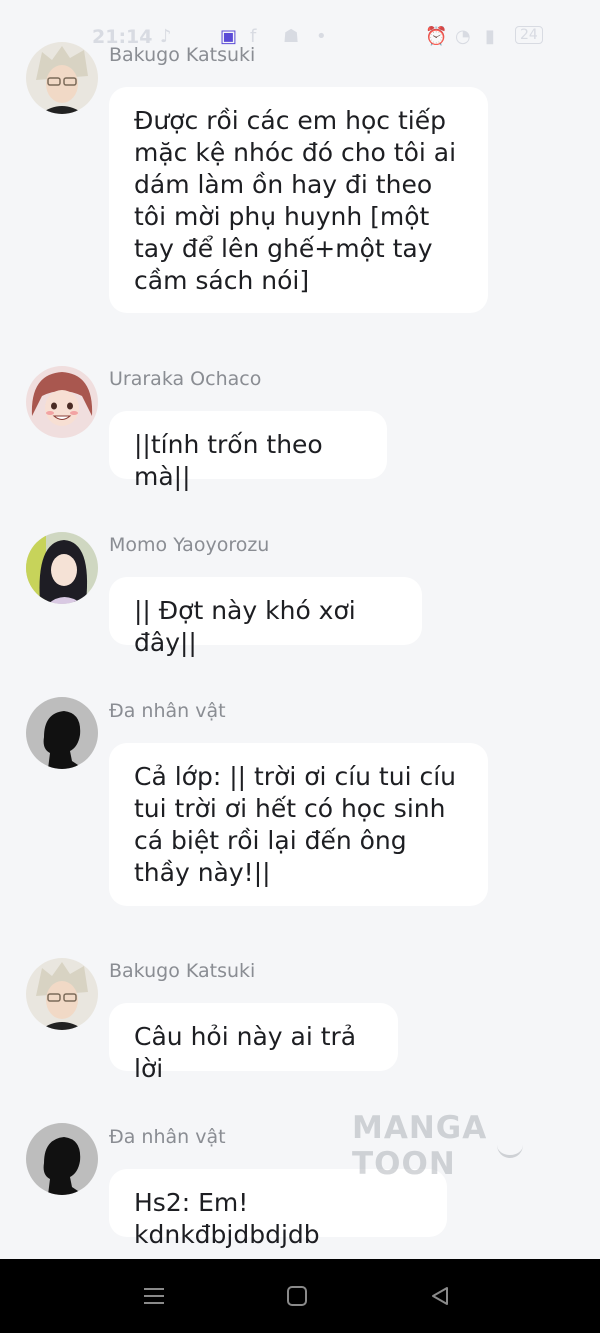 The image size is (600, 1333). I want to click on momo-avatar, so click(62, 568).